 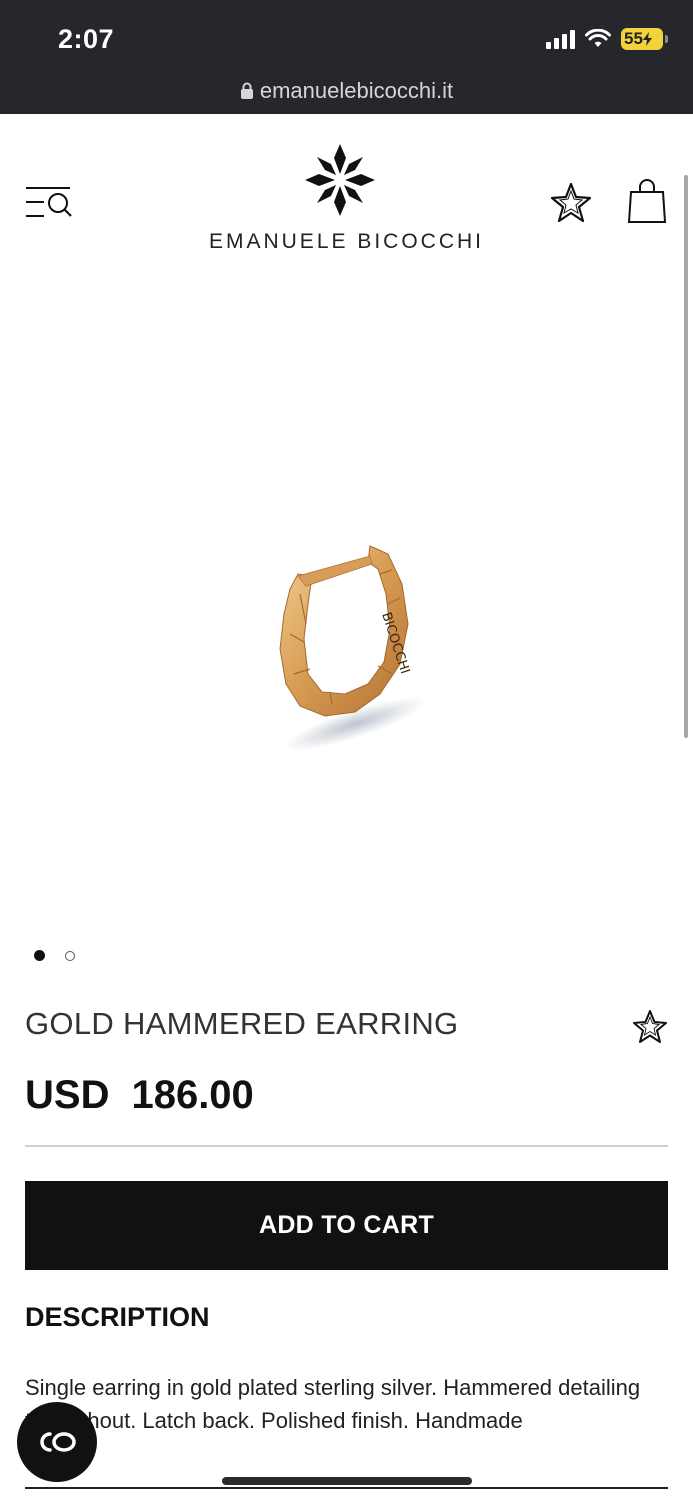 What do you see at coordinates (647, 39) in the screenshot?
I see `charging-bolt-icon` at bounding box center [647, 39].